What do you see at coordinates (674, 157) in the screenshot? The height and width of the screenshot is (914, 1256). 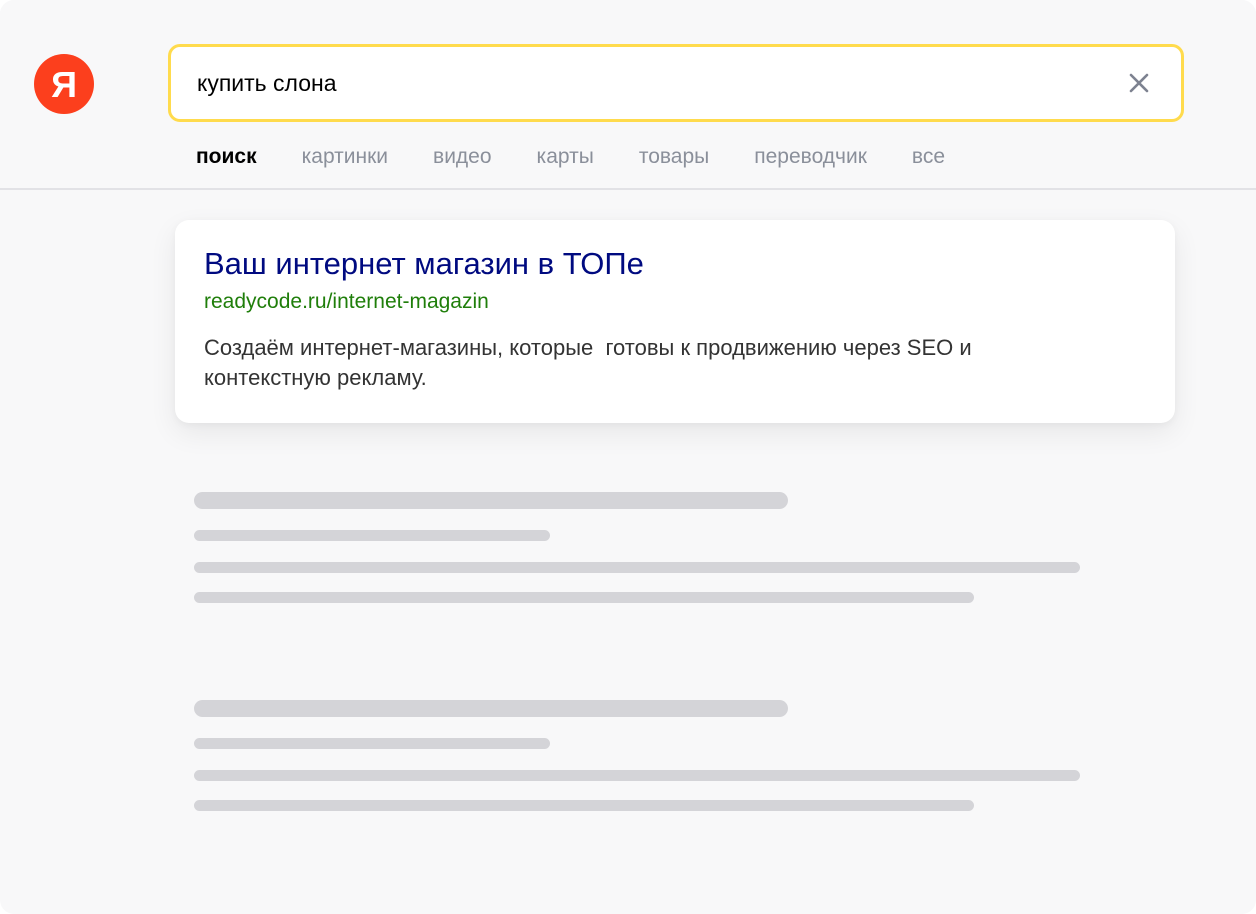 I see `tab-products: товары` at bounding box center [674, 157].